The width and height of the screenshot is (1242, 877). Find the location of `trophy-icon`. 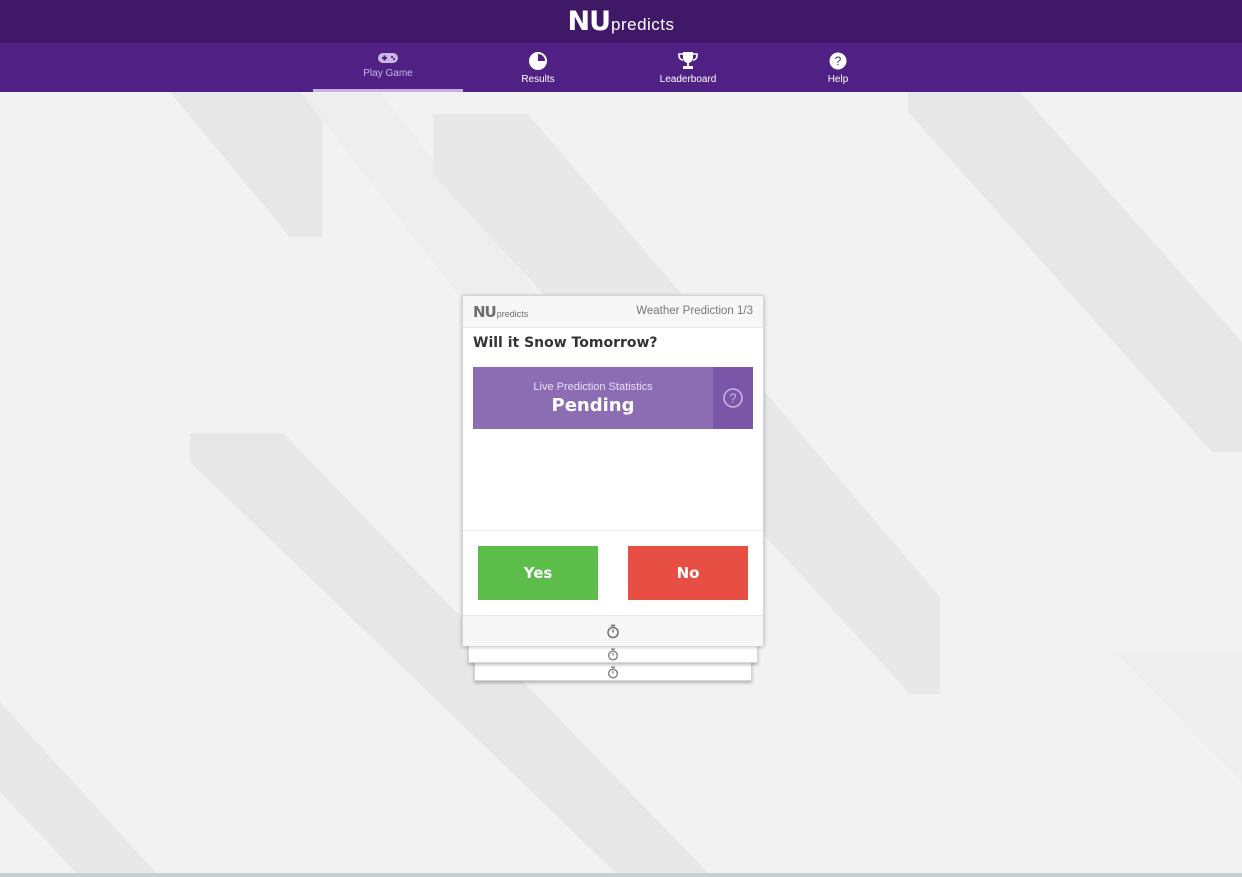

trophy-icon is located at coordinates (688, 60).